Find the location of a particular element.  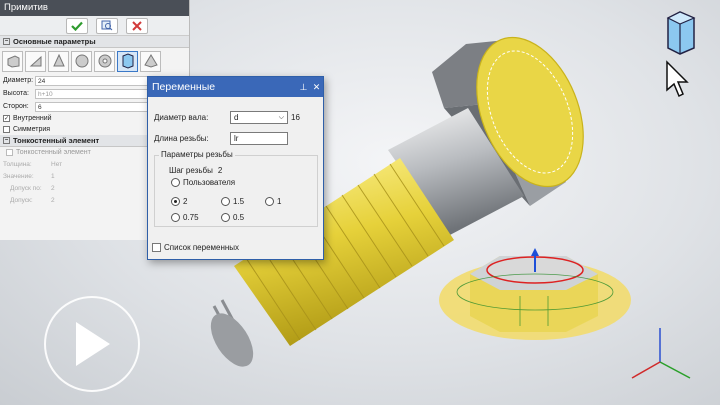

sphere-icon is located at coordinates (81, 61).